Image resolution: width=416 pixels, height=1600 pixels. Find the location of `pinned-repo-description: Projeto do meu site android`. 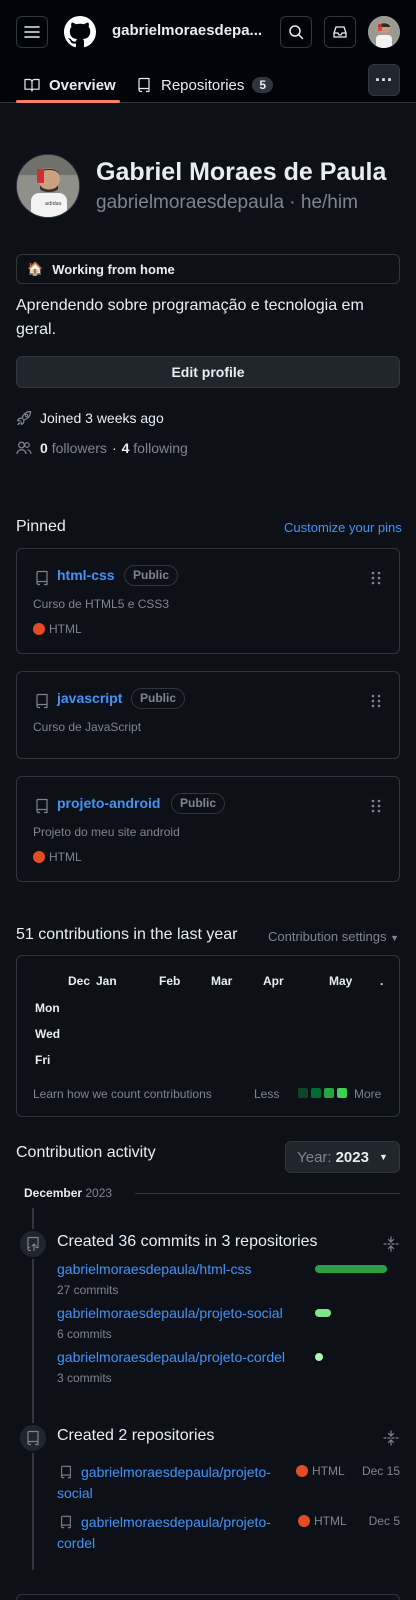

pinned-repo-description: Projeto do meu site android is located at coordinates (106, 832).